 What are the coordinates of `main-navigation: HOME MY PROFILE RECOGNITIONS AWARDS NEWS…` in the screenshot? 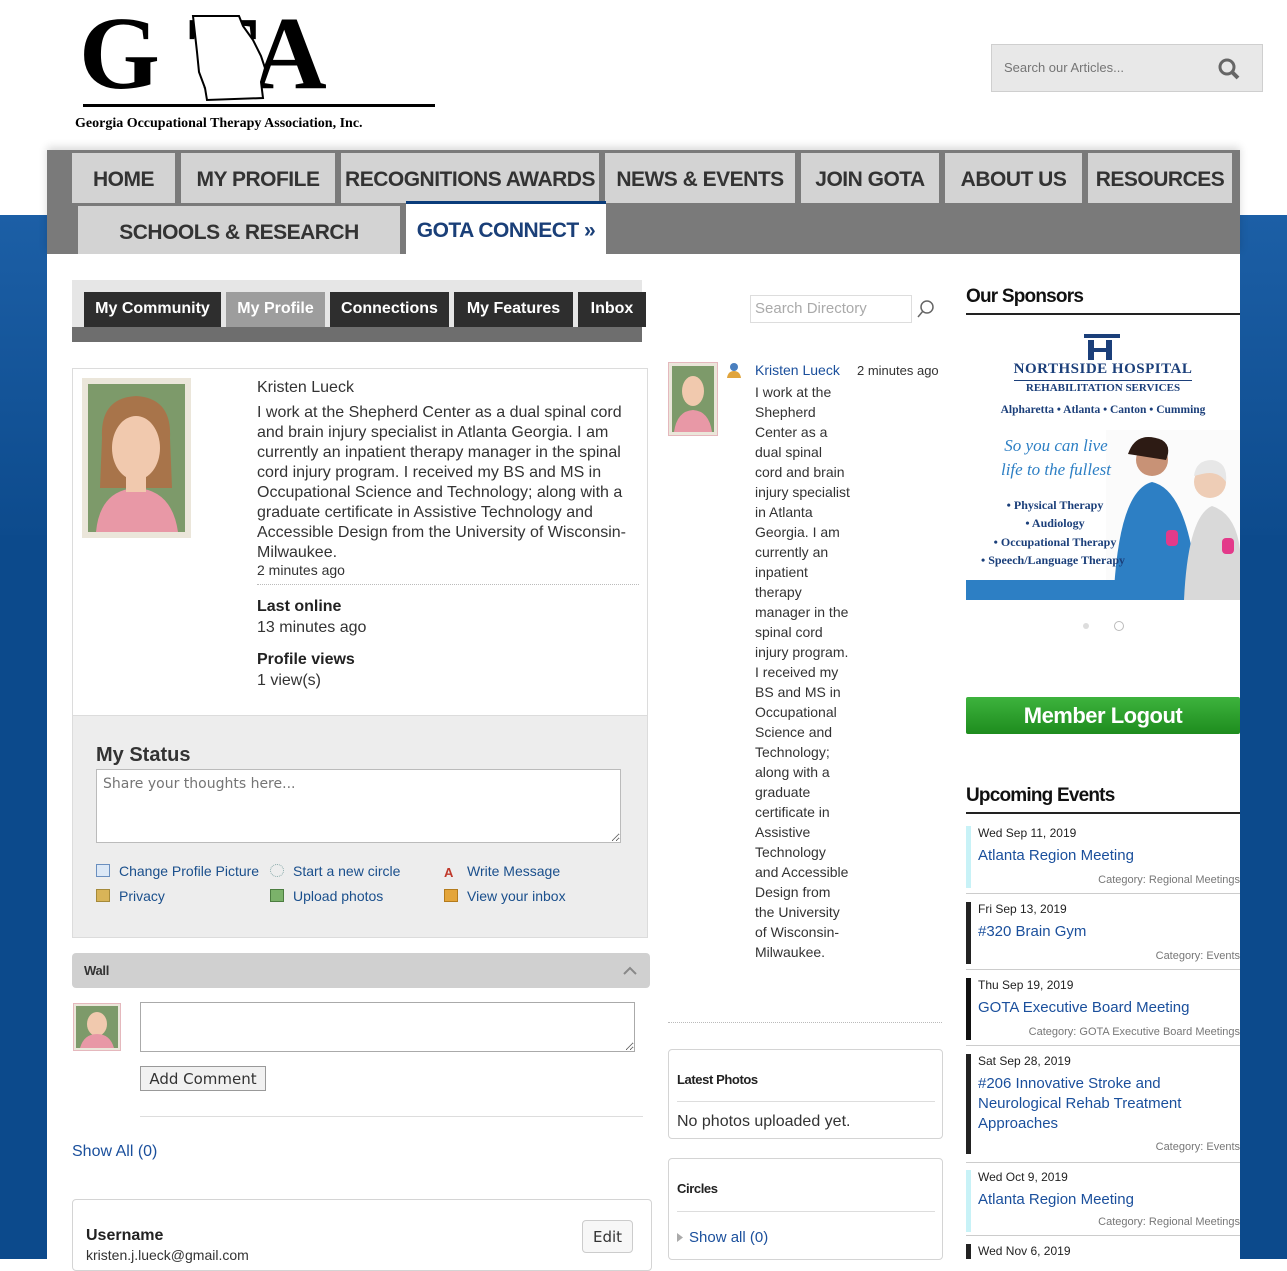 It's located at (643, 224).